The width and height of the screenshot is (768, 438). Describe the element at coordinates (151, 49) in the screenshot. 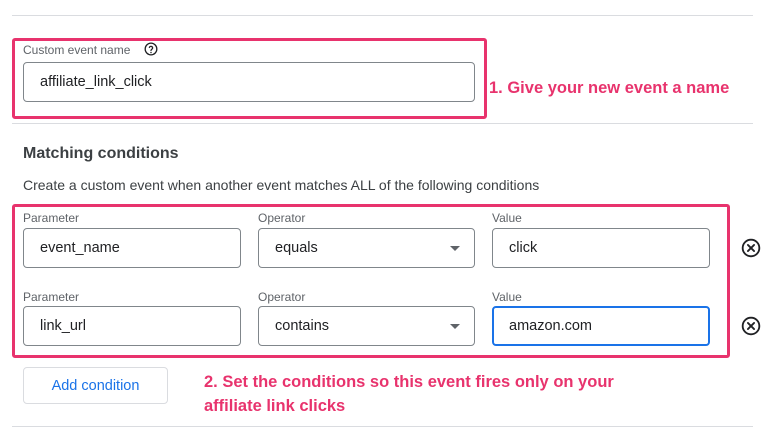

I see `help-icon` at that location.